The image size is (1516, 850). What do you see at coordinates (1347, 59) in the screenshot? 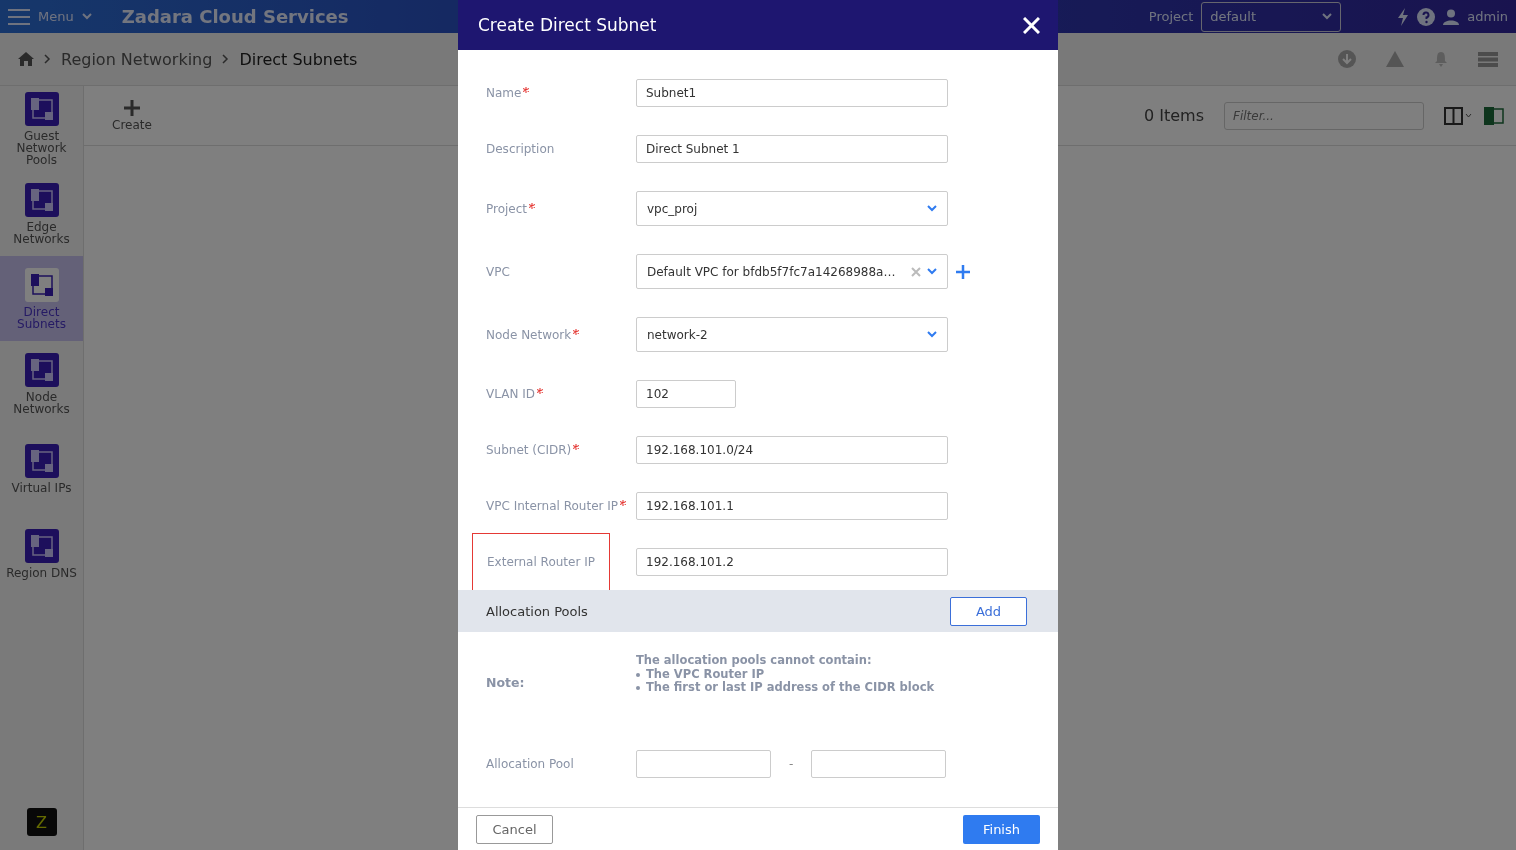
I see `download-icon` at bounding box center [1347, 59].